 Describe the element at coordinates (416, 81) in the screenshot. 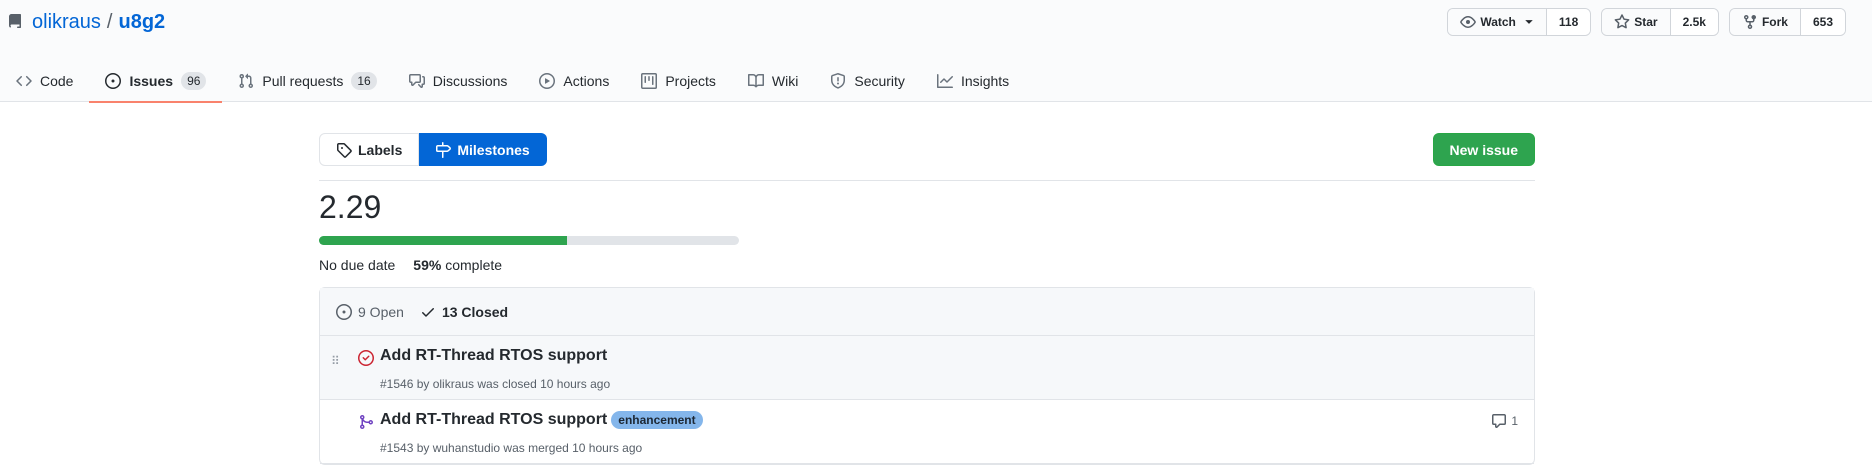

I see `discussions-icon` at that location.